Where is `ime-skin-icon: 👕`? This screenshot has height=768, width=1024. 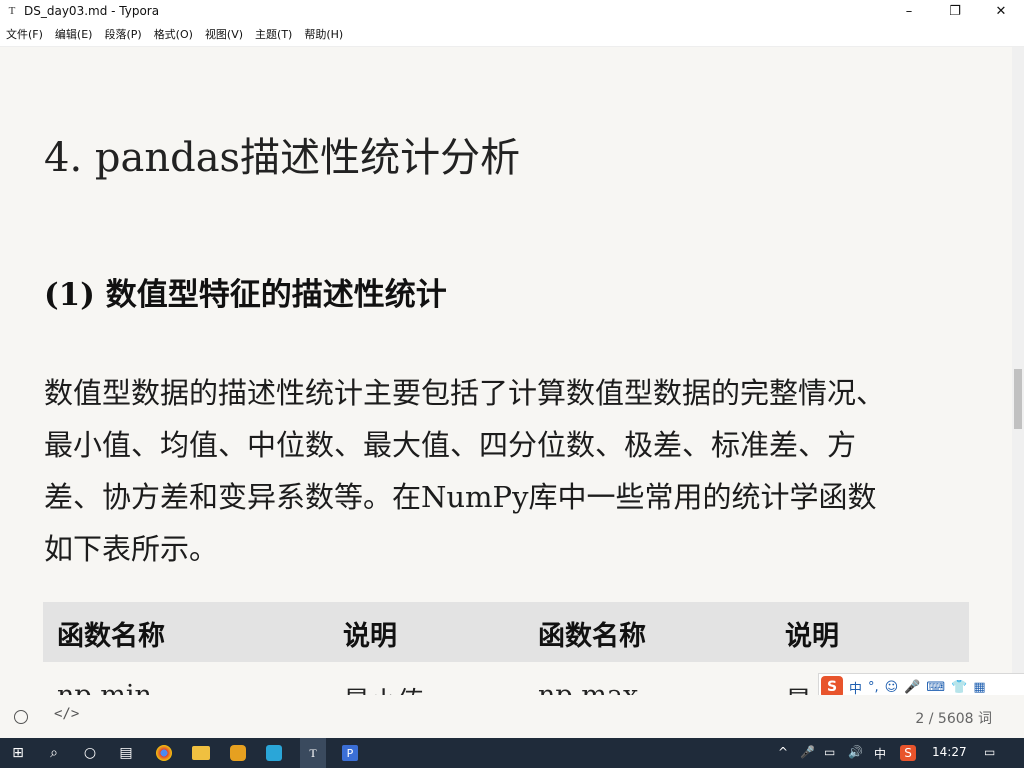
ime-skin-icon: 👕 is located at coordinates (959, 687).